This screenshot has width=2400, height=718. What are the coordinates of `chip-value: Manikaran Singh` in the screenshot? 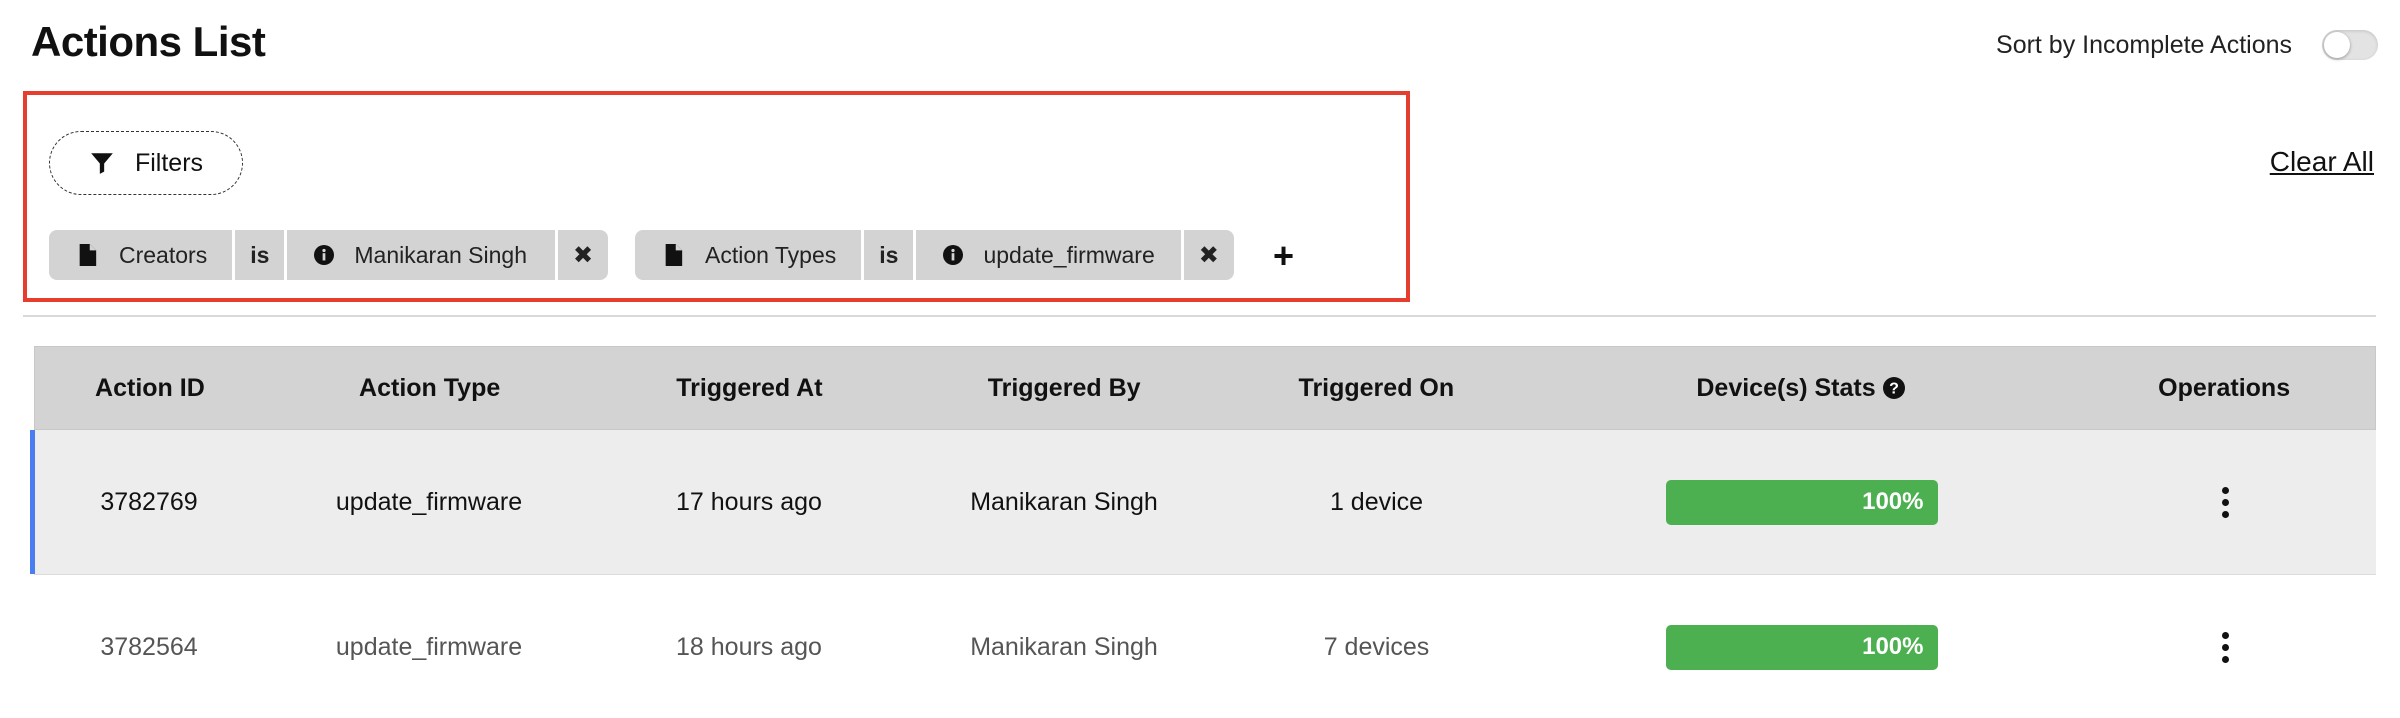 It's located at (421, 255).